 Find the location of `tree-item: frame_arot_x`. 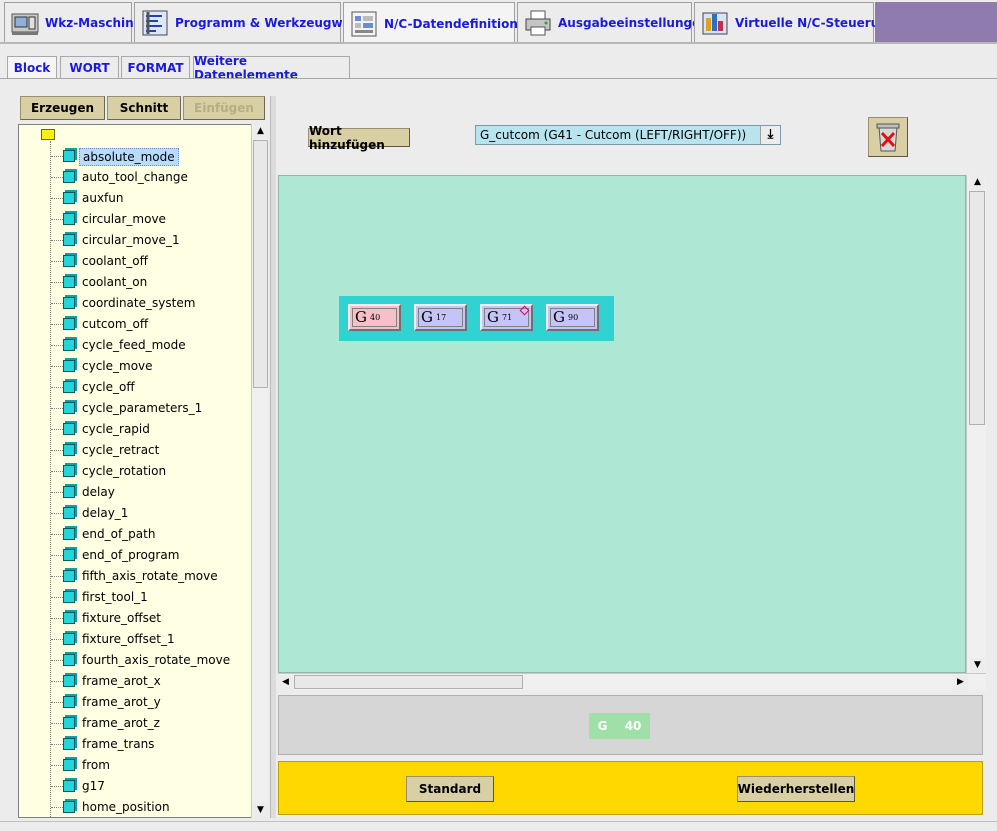

tree-item: frame_arot_x is located at coordinates (156, 681).